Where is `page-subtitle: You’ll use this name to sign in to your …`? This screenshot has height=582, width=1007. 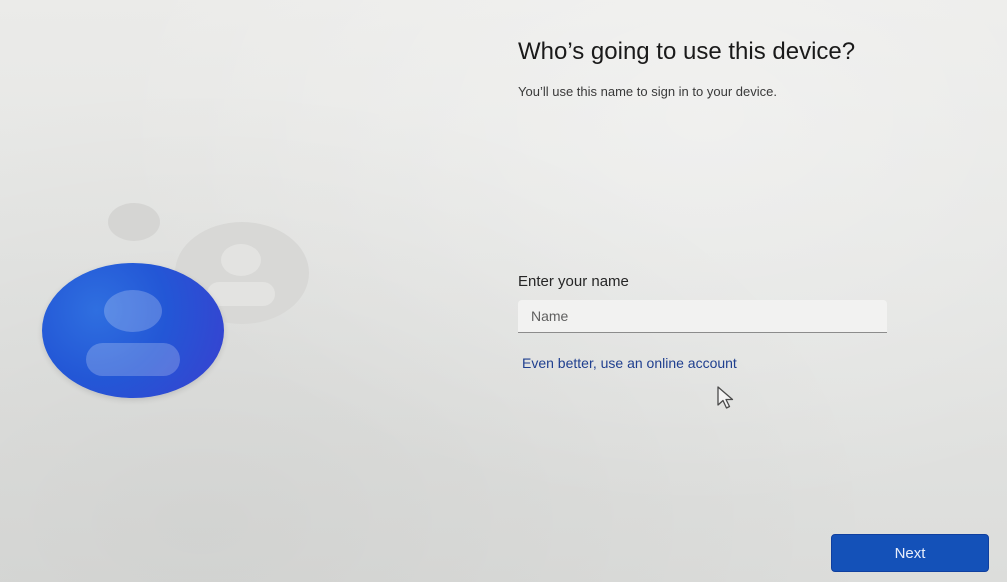
page-subtitle: You’ll use this name to sign in to your … is located at coordinates (647, 91).